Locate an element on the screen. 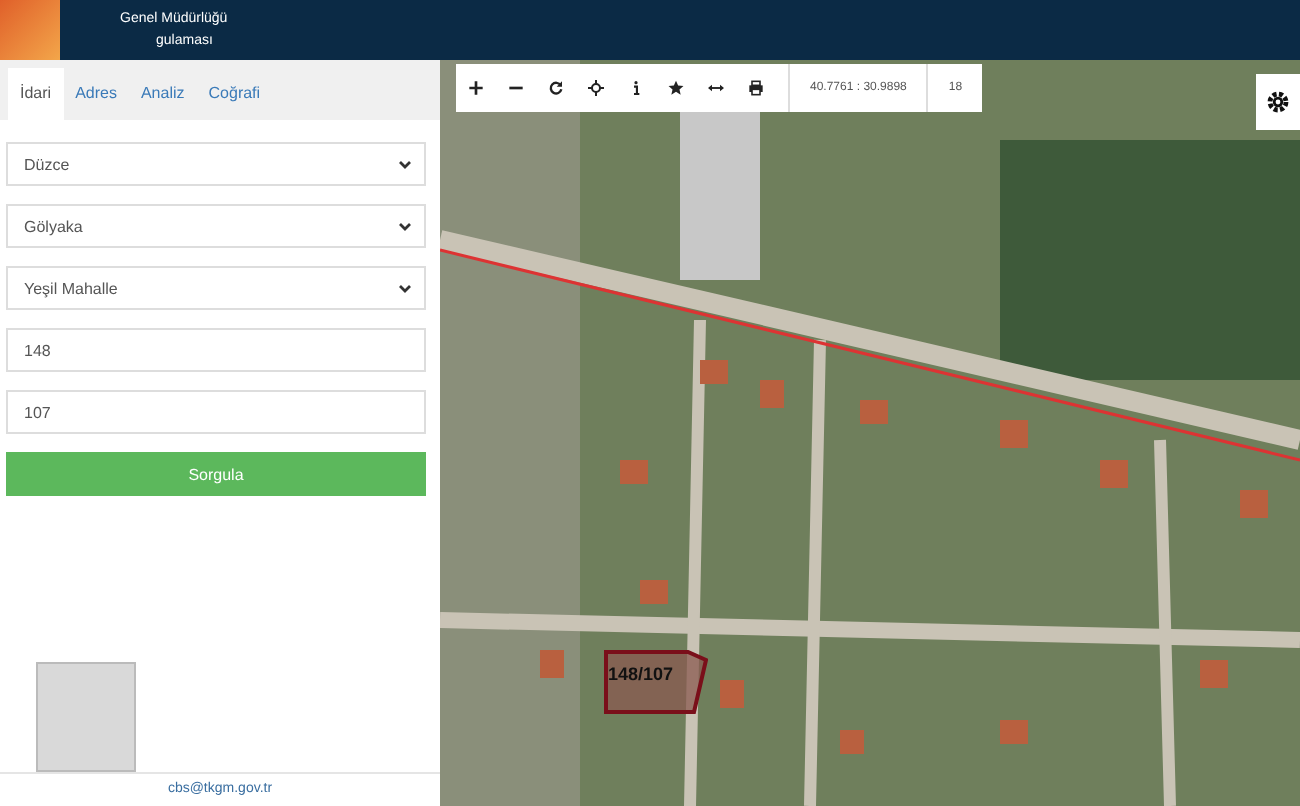 This screenshot has width=1300, height=806. parcel-polygon is located at coordinates (656, 682).